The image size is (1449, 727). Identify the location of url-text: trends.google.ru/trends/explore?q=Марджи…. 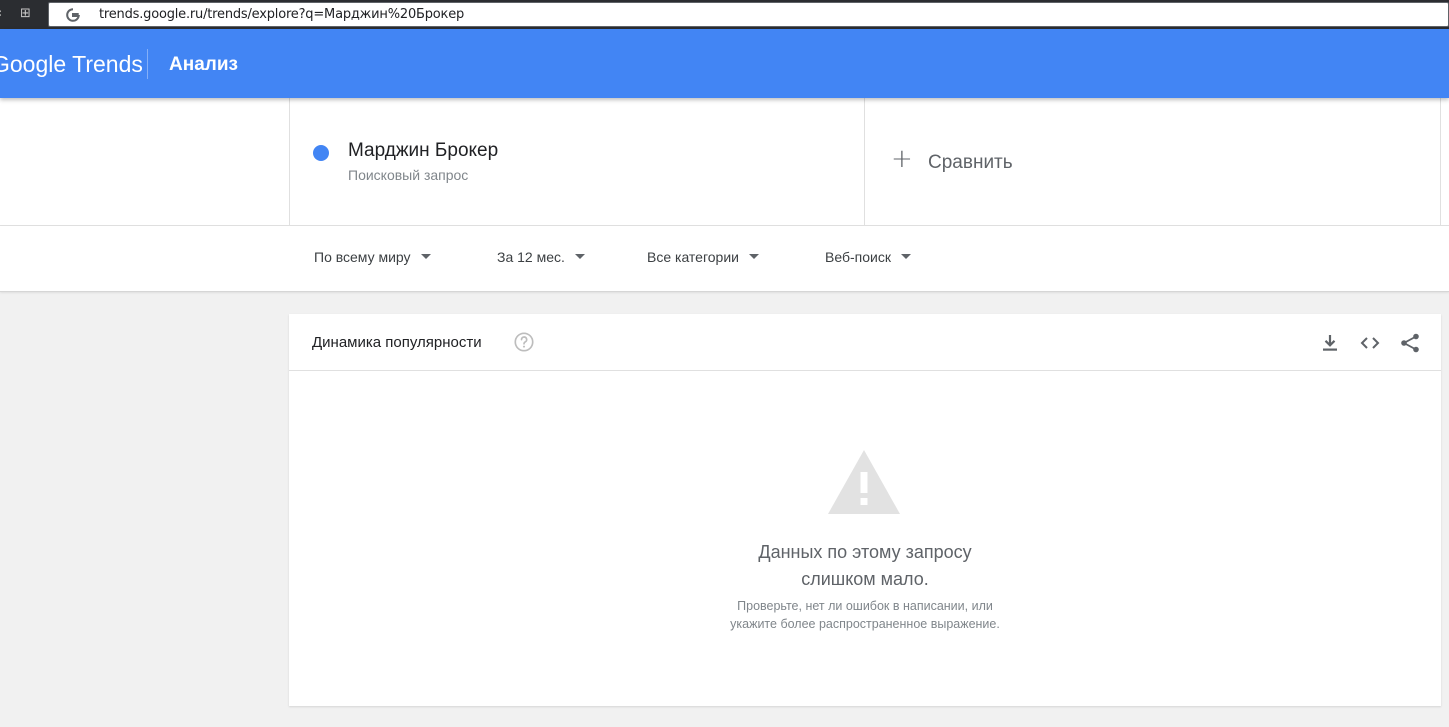
(282, 14).